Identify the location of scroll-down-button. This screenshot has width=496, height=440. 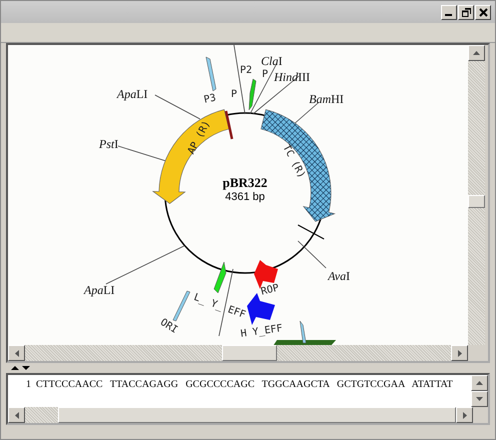
(479, 399).